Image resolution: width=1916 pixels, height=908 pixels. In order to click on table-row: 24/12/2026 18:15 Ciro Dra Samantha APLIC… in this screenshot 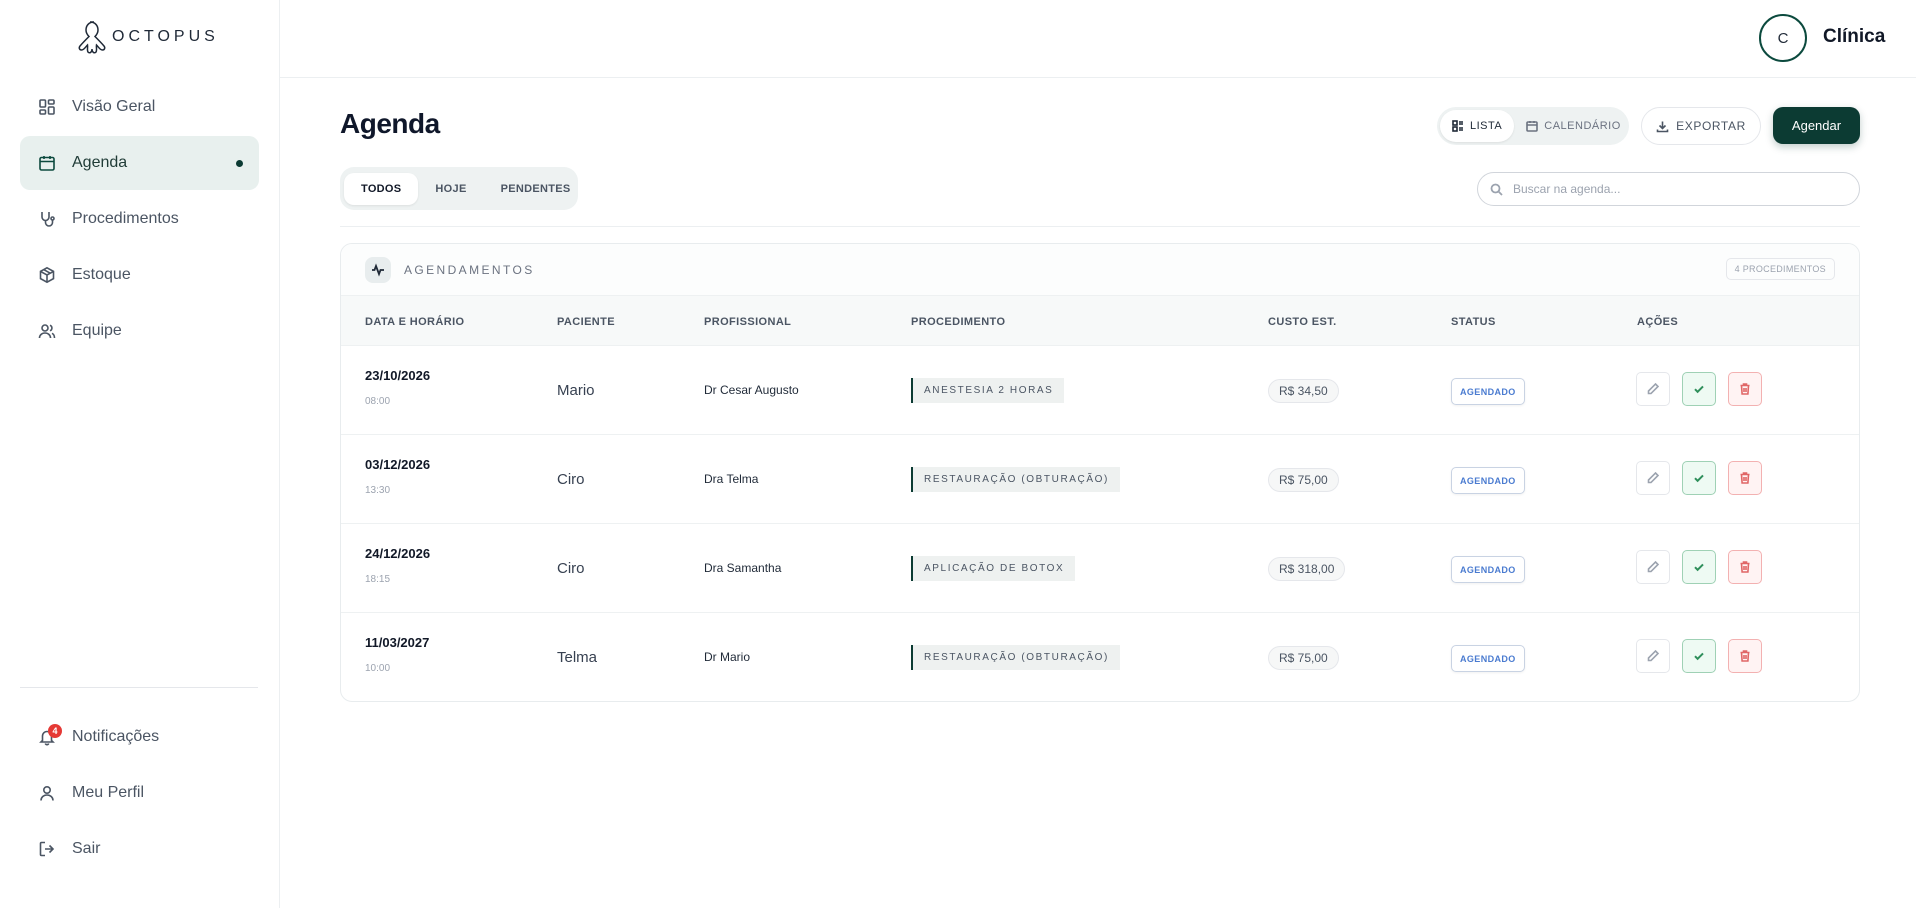, I will do `click(1100, 568)`.